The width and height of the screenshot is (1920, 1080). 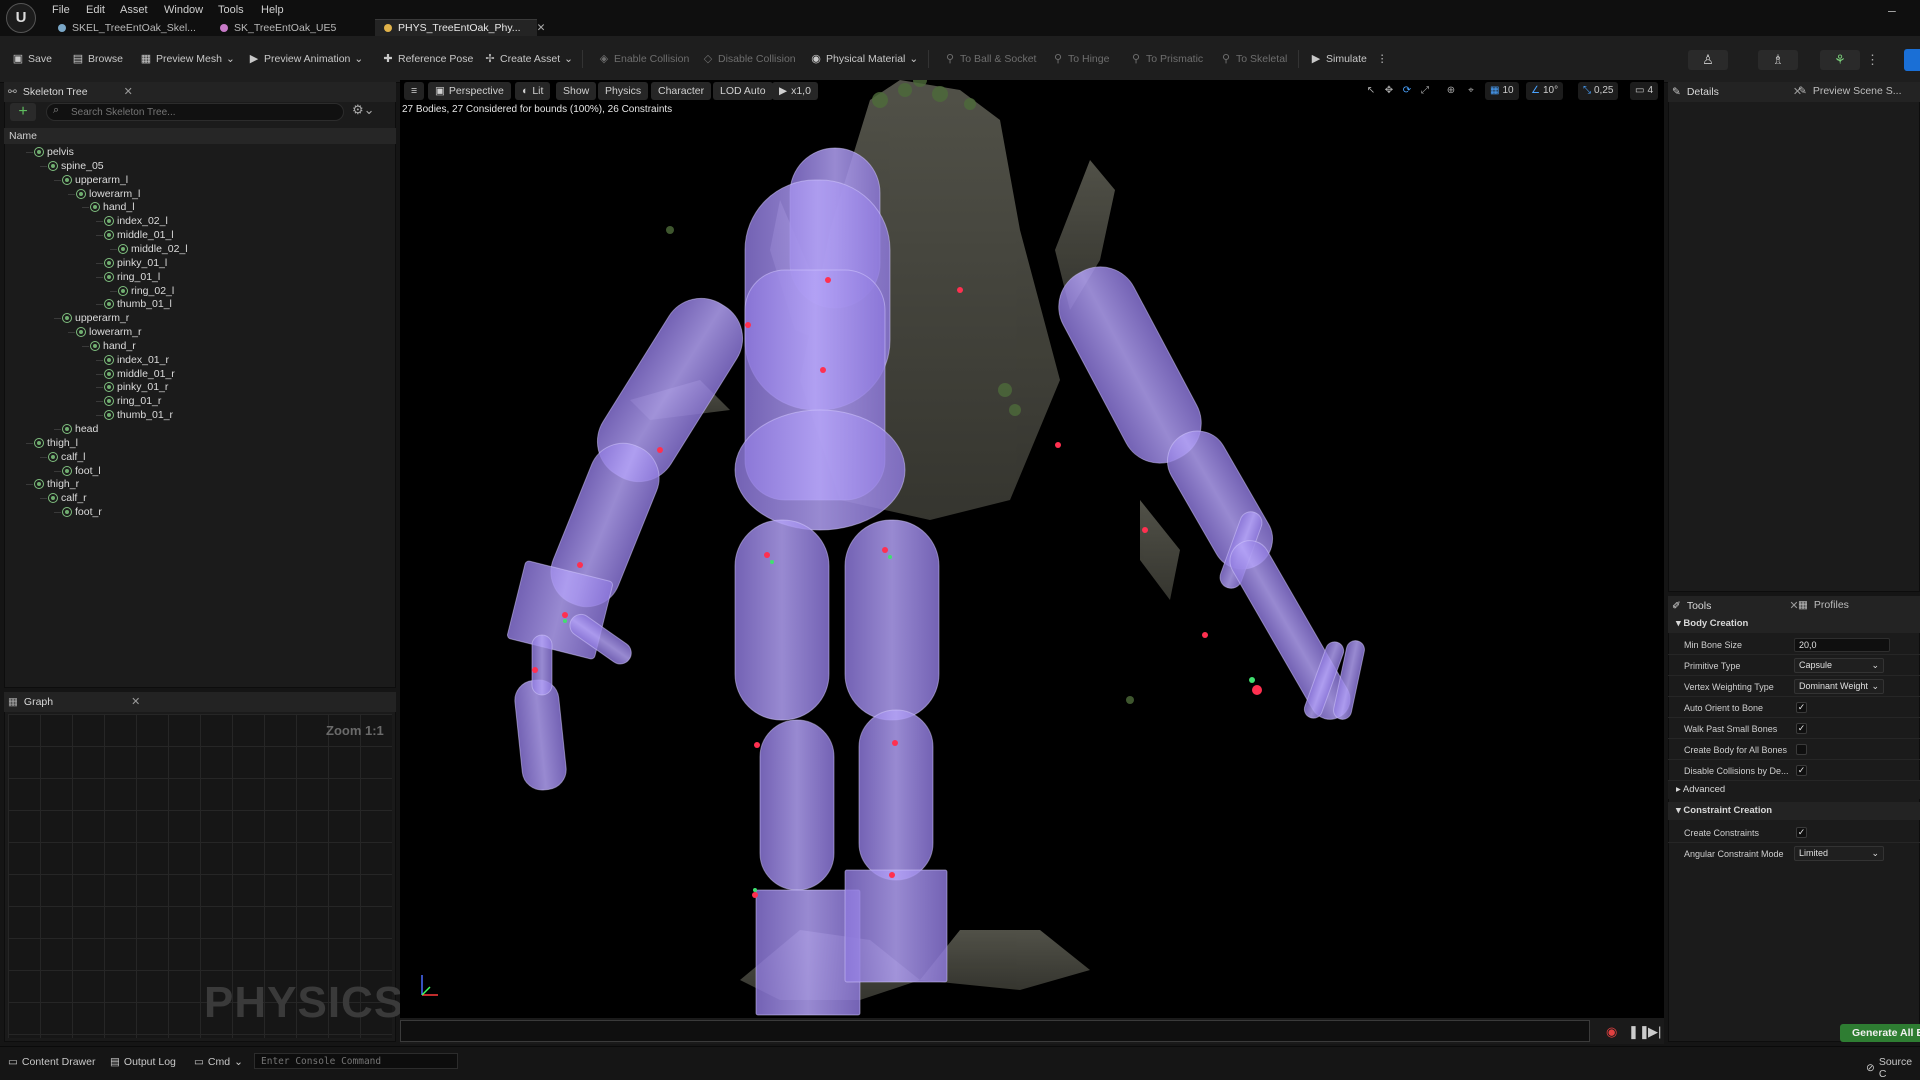 What do you see at coordinates (995, 1031) in the screenshot?
I see `timeline-scrubber` at bounding box center [995, 1031].